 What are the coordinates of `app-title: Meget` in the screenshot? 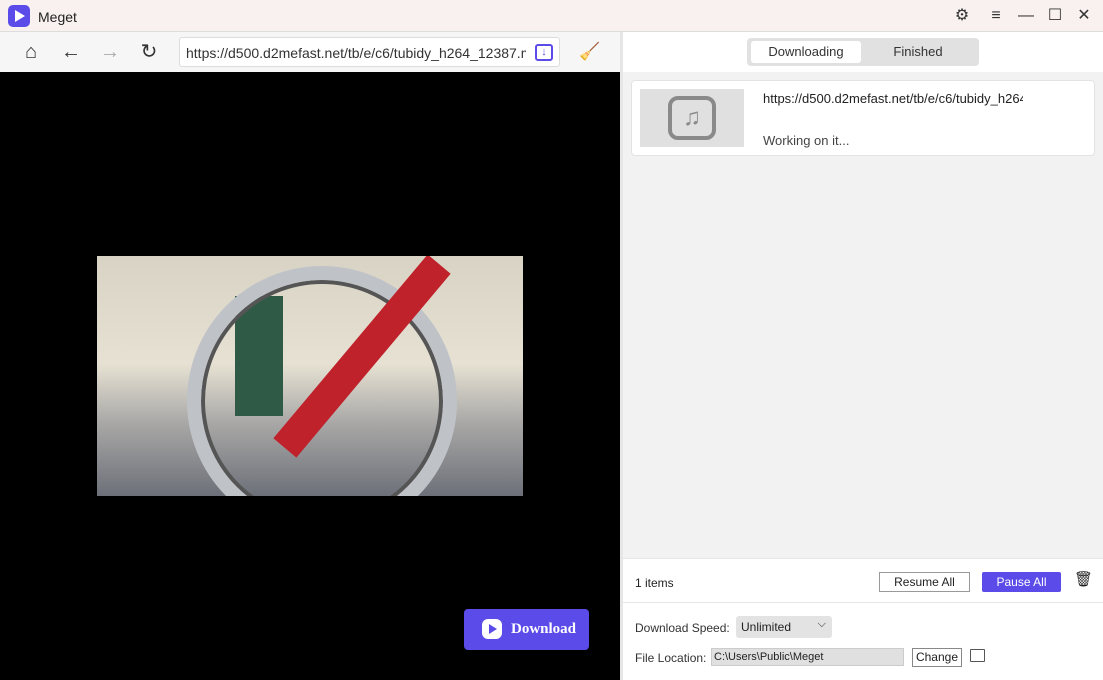 It's located at (57, 17).